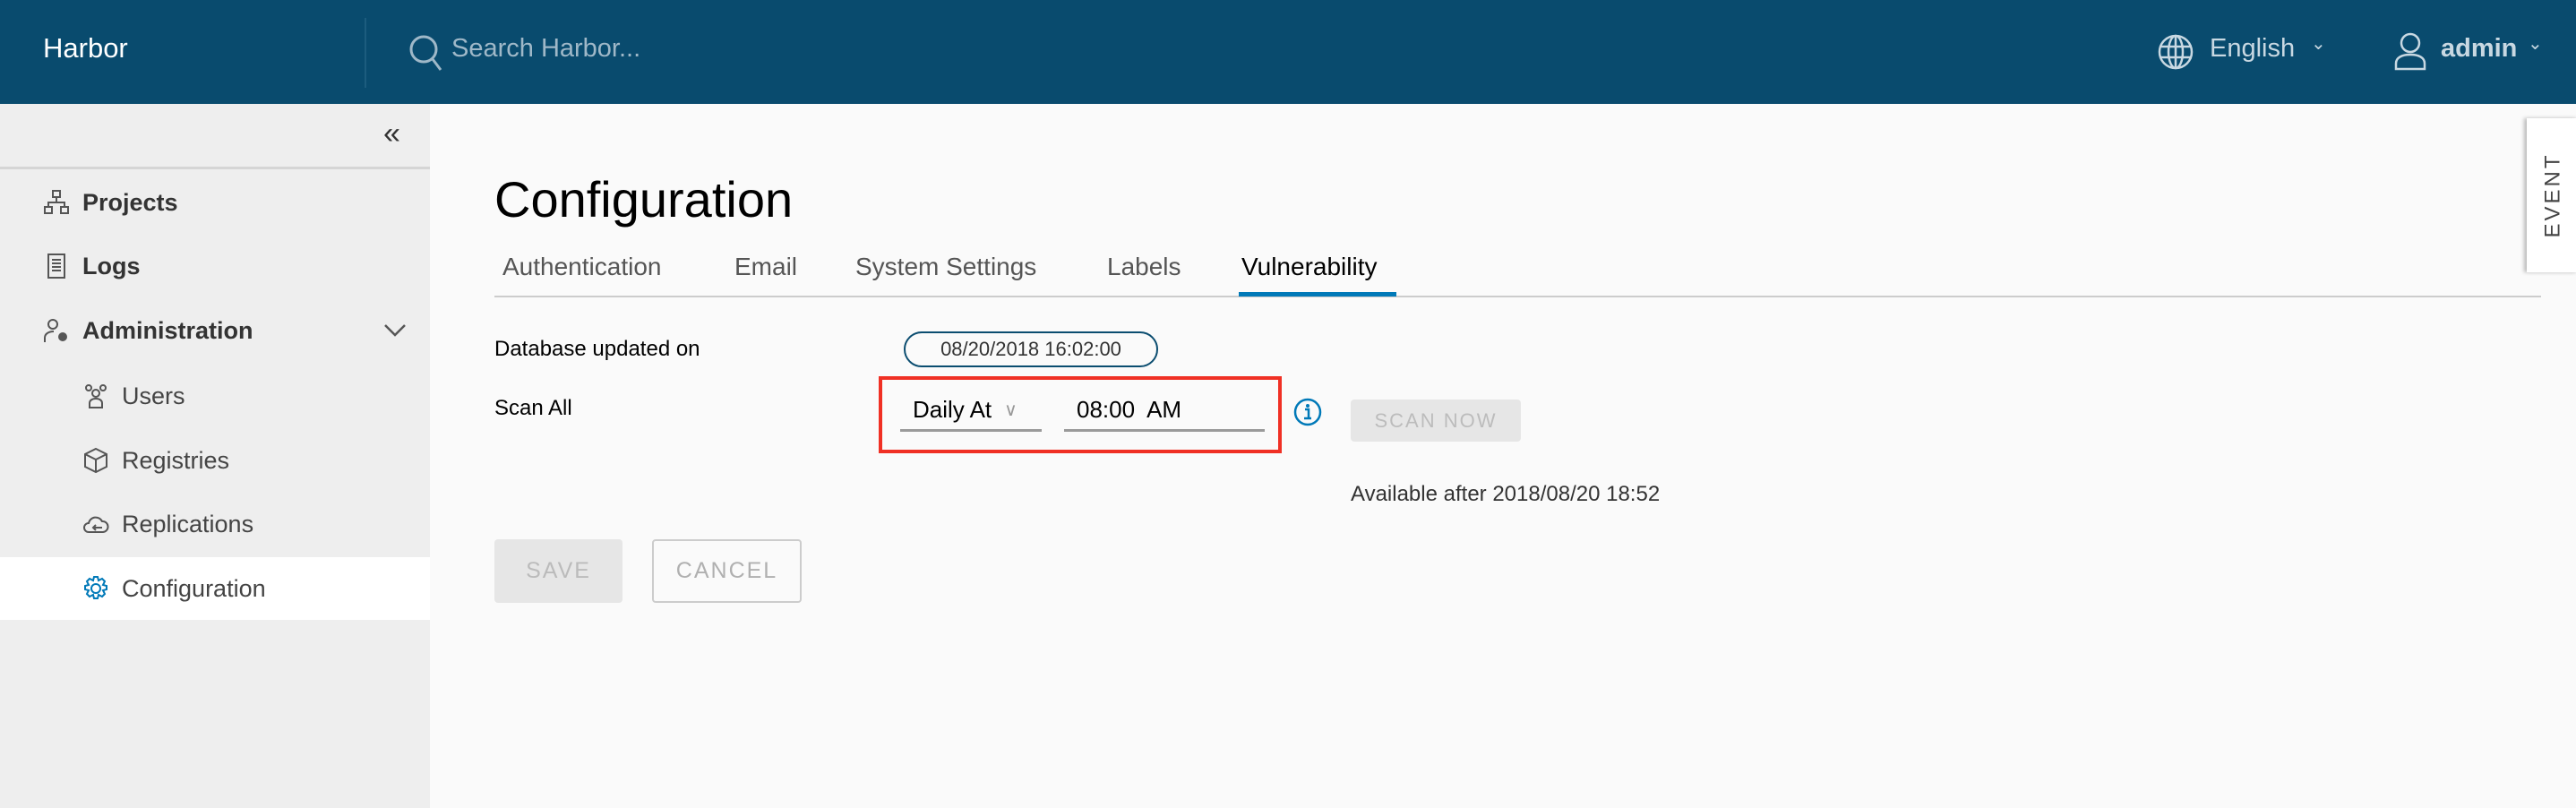 Image resolution: width=2576 pixels, height=808 pixels. I want to click on sidebar-item-label: Projects, so click(130, 202).